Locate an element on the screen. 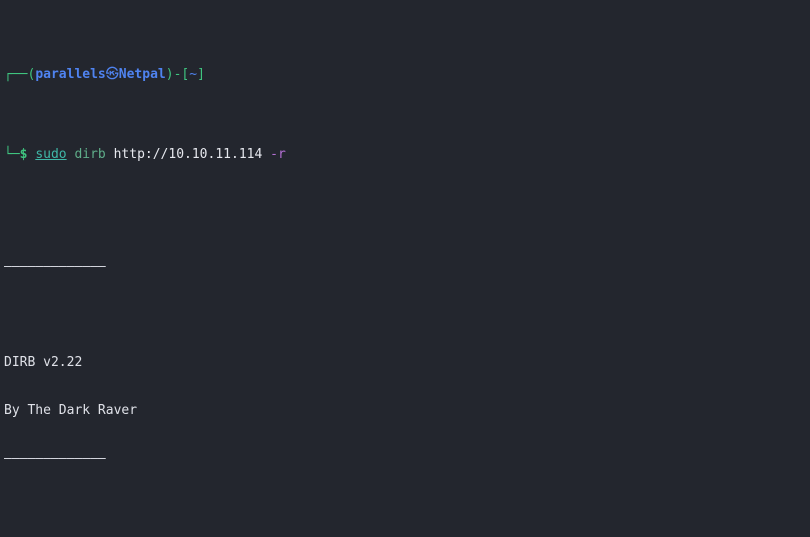  command-flag: -r is located at coordinates (278, 154).